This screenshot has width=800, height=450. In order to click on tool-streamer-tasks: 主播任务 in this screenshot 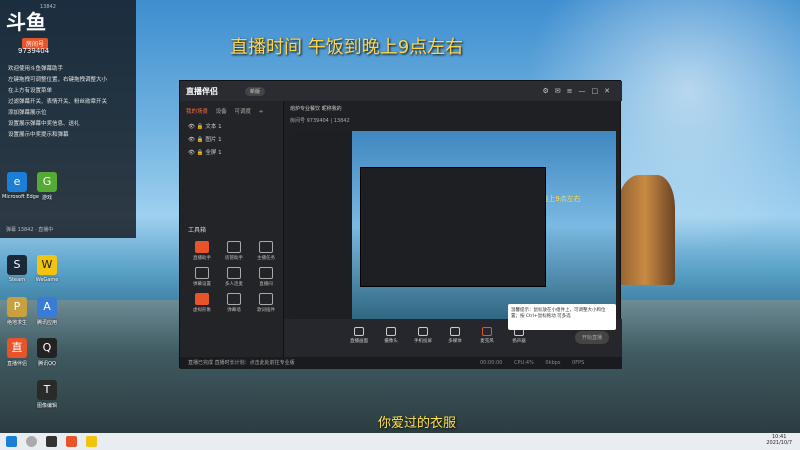, I will do `click(266, 251)`.